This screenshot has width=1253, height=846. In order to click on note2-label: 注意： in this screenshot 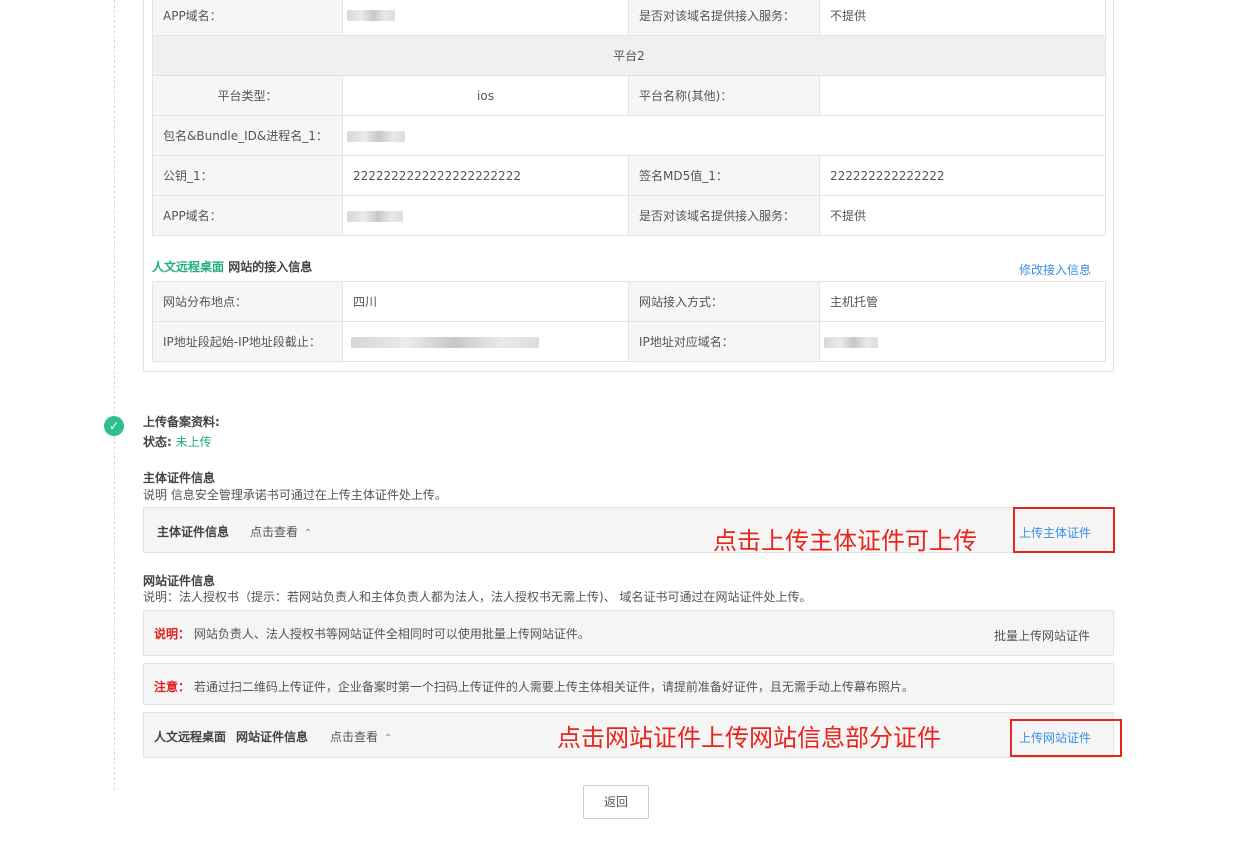, I will do `click(172, 687)`.